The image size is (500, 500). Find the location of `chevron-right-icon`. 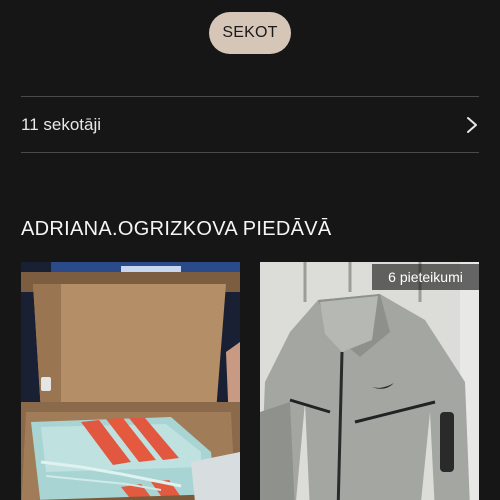

chevron-right-icon is located at coordinates (472, 125).